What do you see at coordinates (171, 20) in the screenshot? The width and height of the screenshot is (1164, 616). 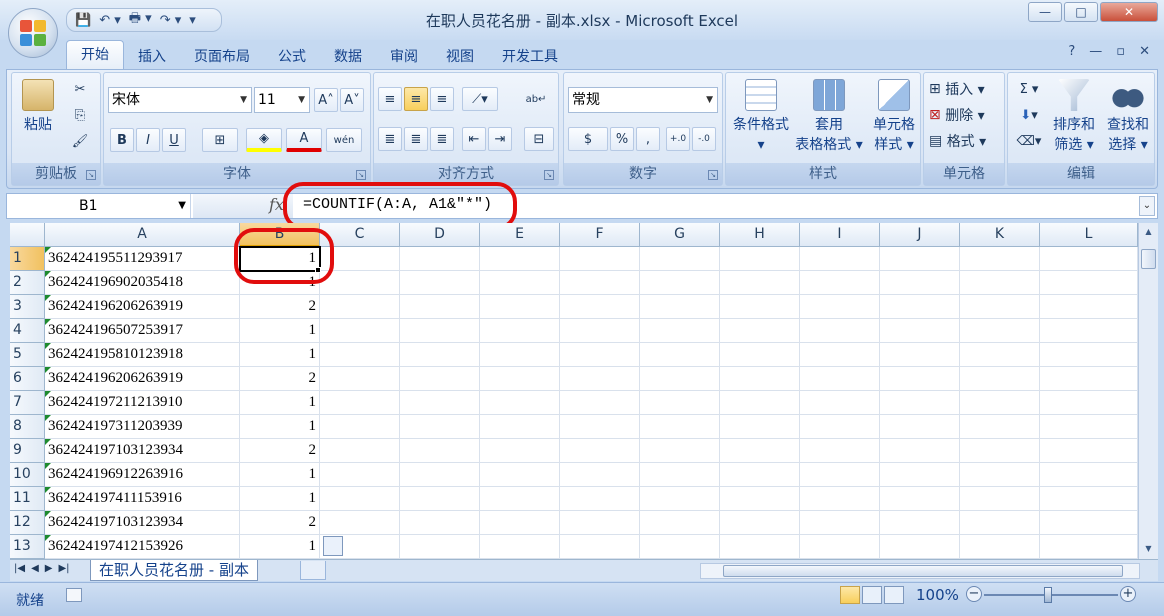 I see `redo-icon: ↷ ▾` at bounding box center [171, 20].